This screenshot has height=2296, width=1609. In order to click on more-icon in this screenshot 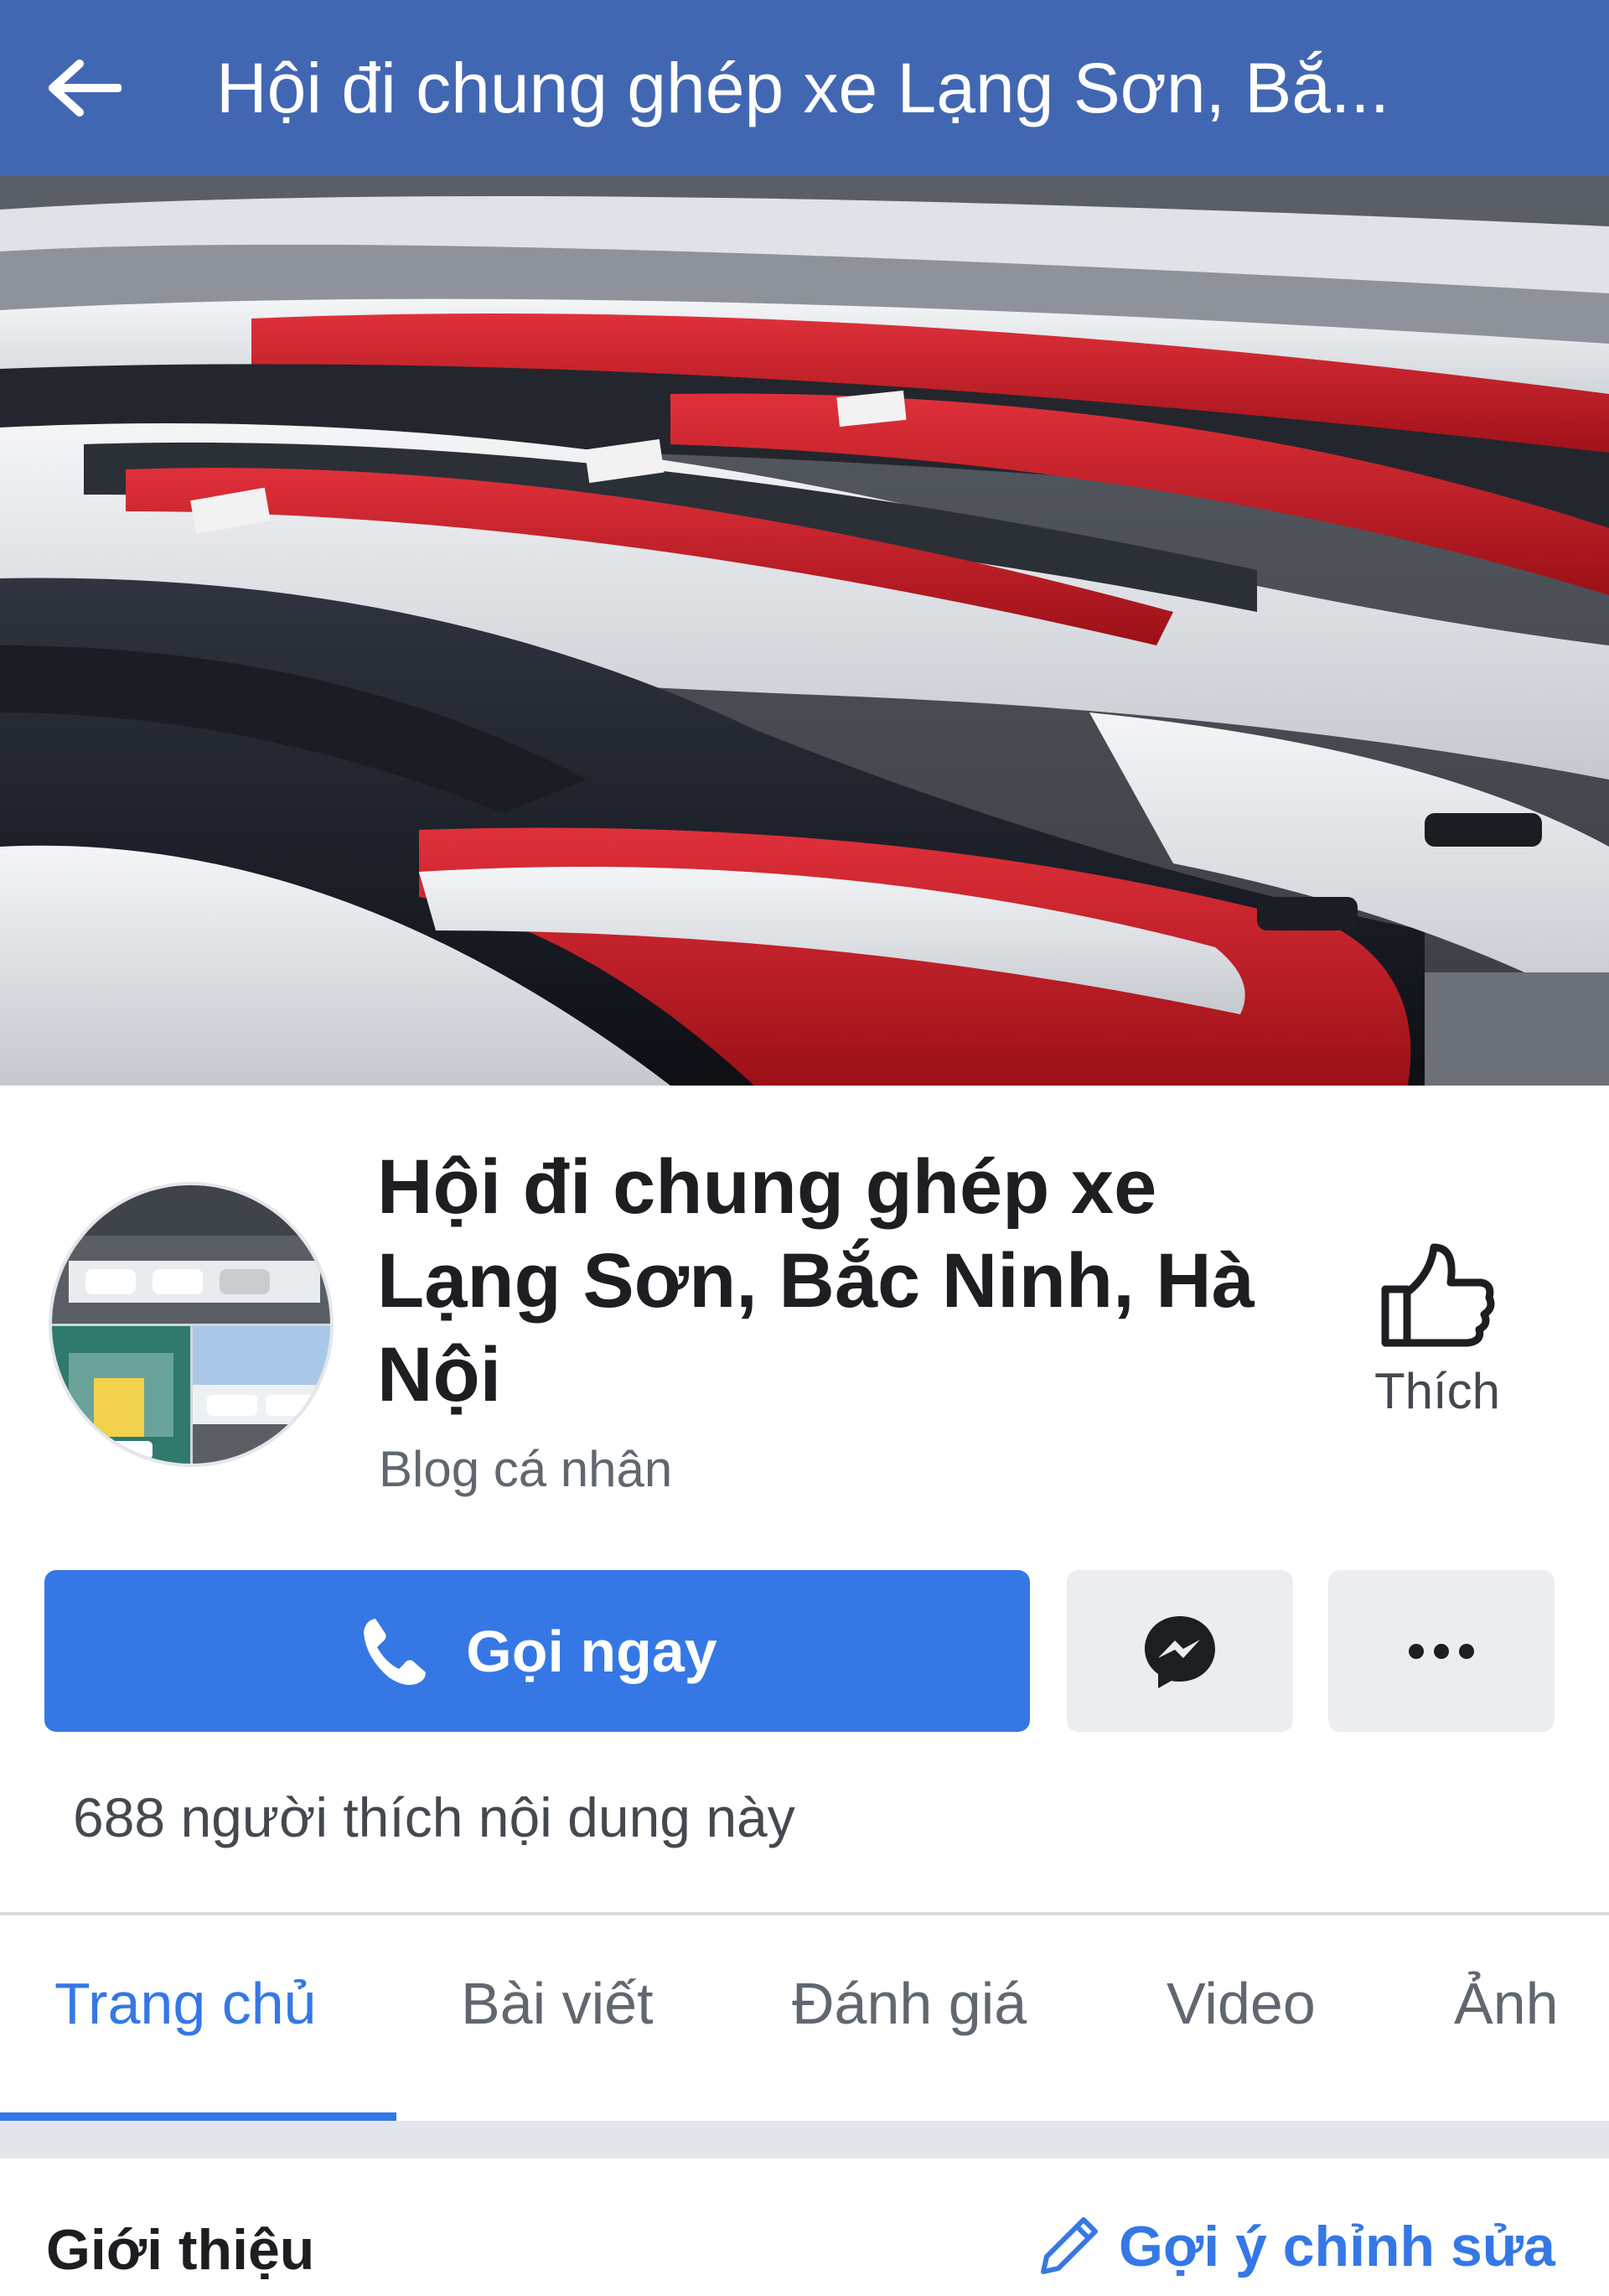, I will do `click(1442, 1651)`.